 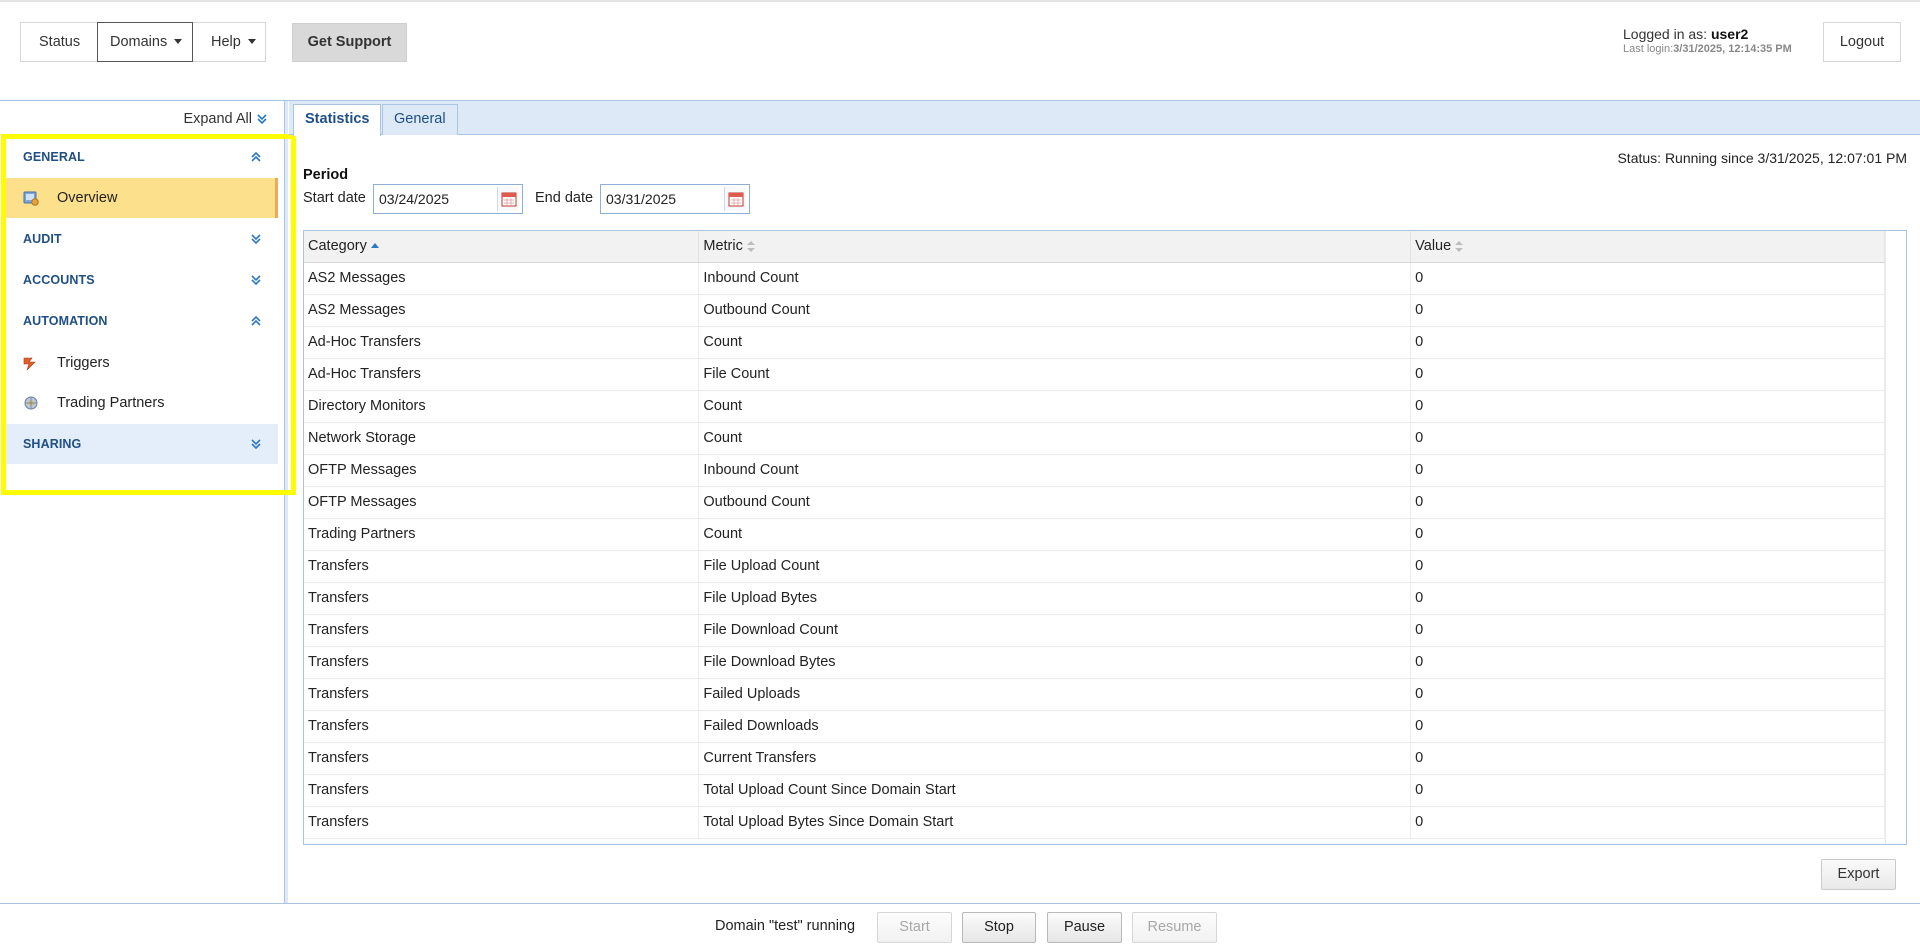 What do you see at coordinates (1094, 662) in the screenshot?
I see `table-row: Transfers File Download Bytes 0` at bounding box center [1094, 662].